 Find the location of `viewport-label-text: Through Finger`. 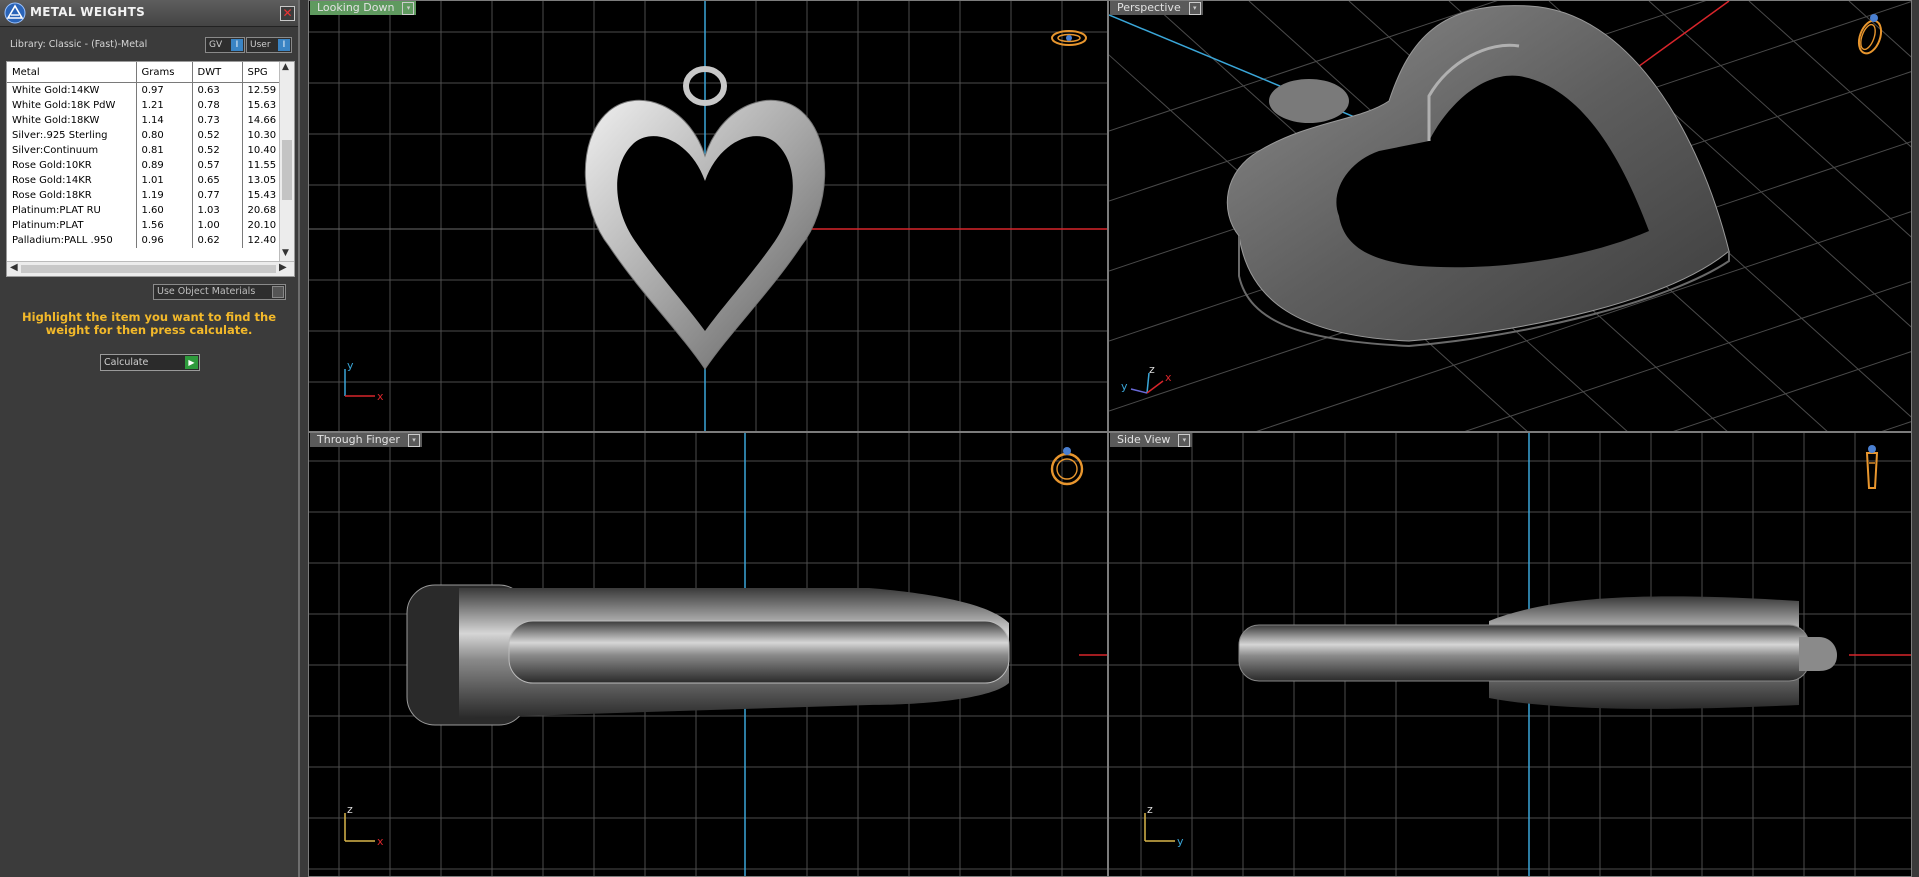

viewport-label-text: Through Finger is located at coordinates (358, 439).